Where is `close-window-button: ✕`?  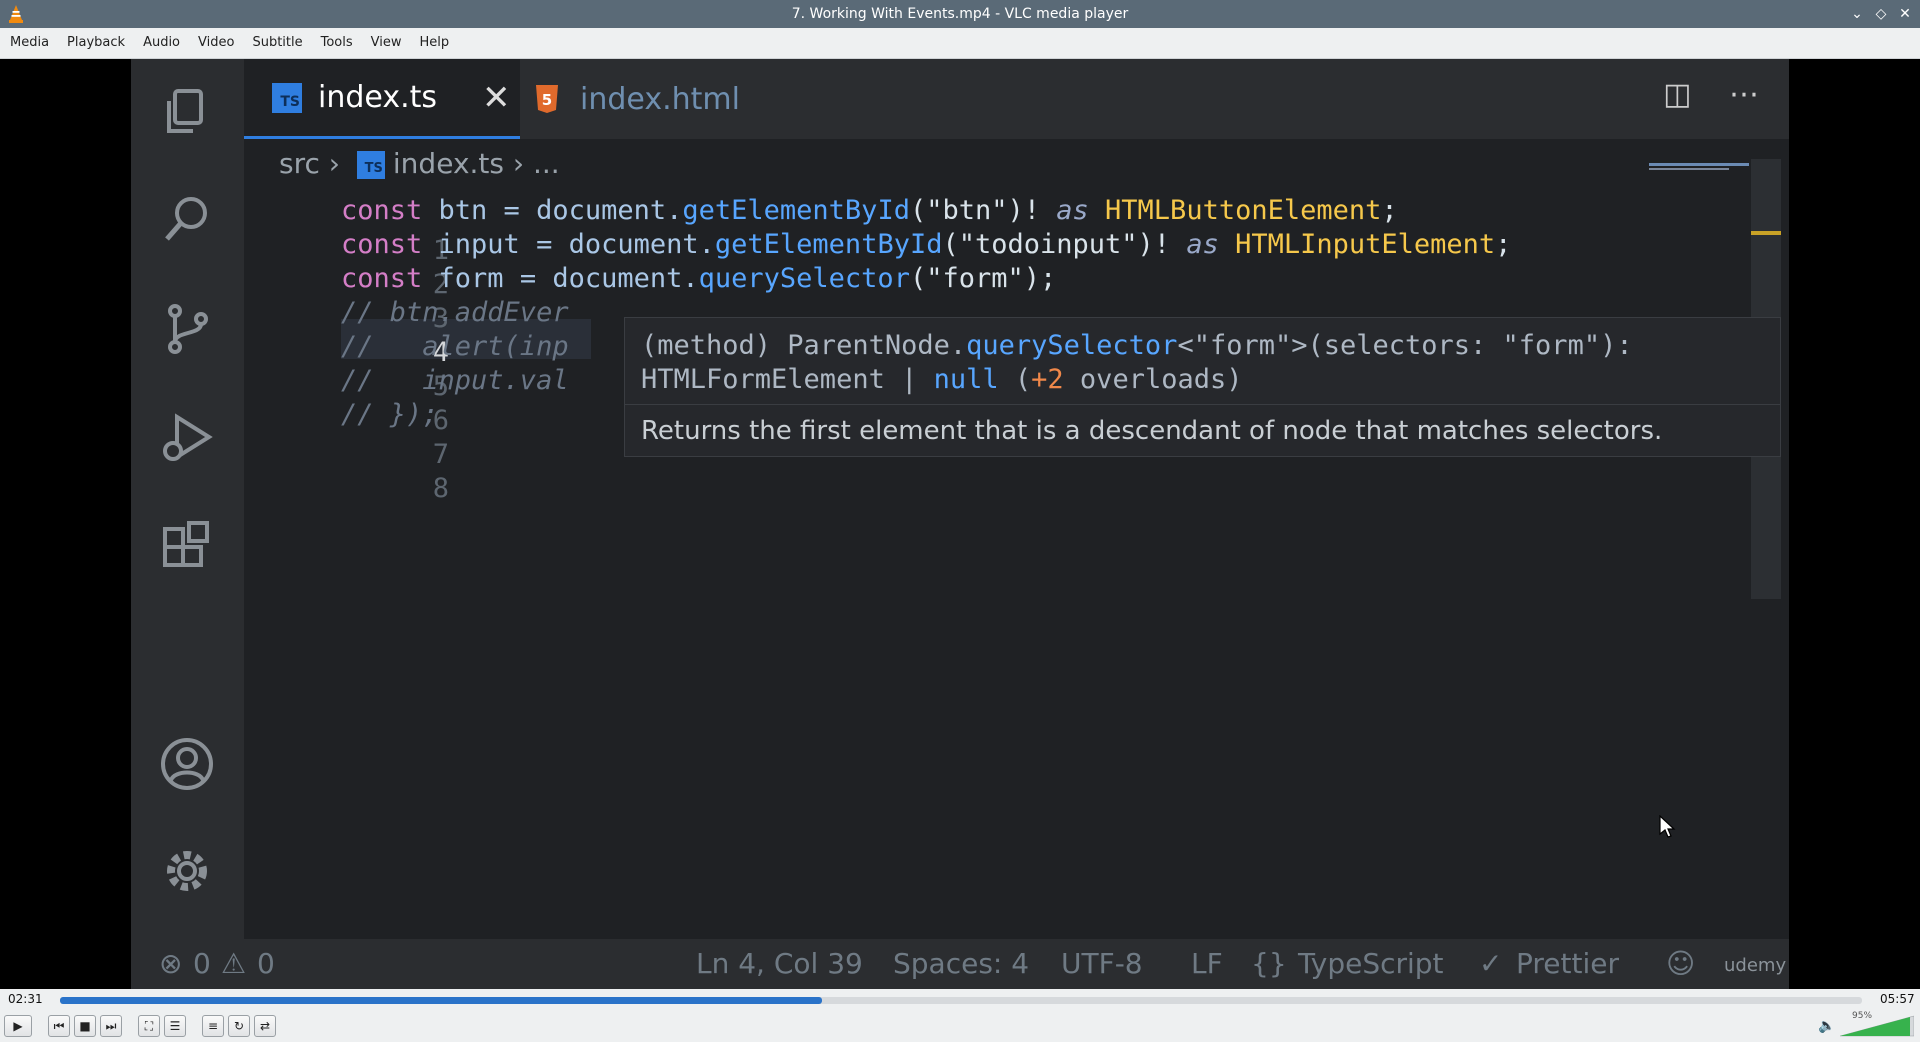 close-window-button: ✕ is located at coordinates (1905, 14).